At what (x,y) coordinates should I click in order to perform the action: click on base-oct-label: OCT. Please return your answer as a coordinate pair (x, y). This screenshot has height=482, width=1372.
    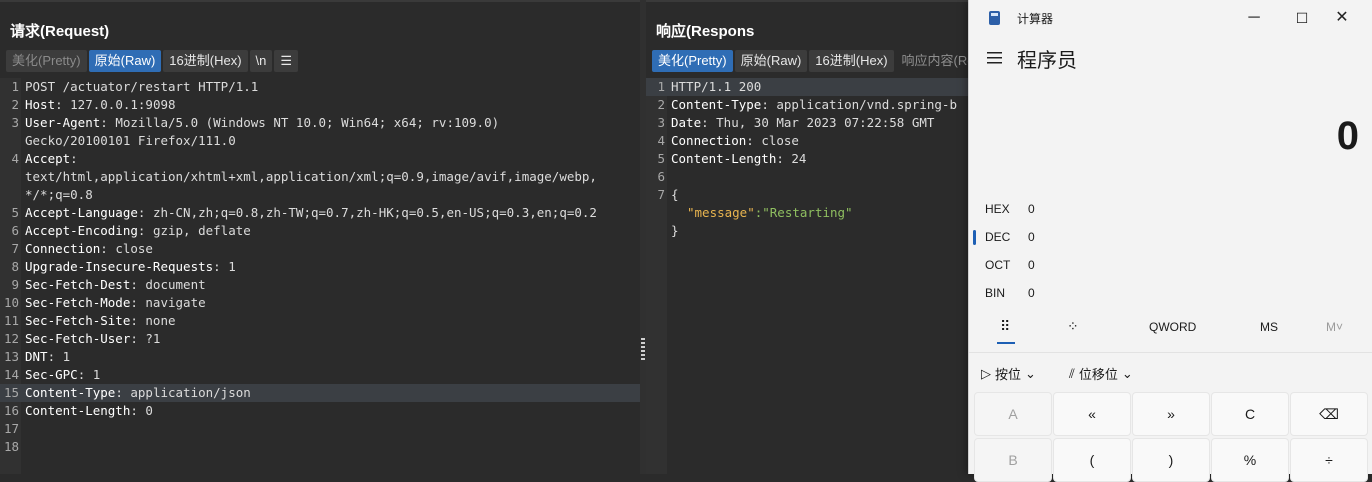
    Looking at the image, I should click on (997, 265).